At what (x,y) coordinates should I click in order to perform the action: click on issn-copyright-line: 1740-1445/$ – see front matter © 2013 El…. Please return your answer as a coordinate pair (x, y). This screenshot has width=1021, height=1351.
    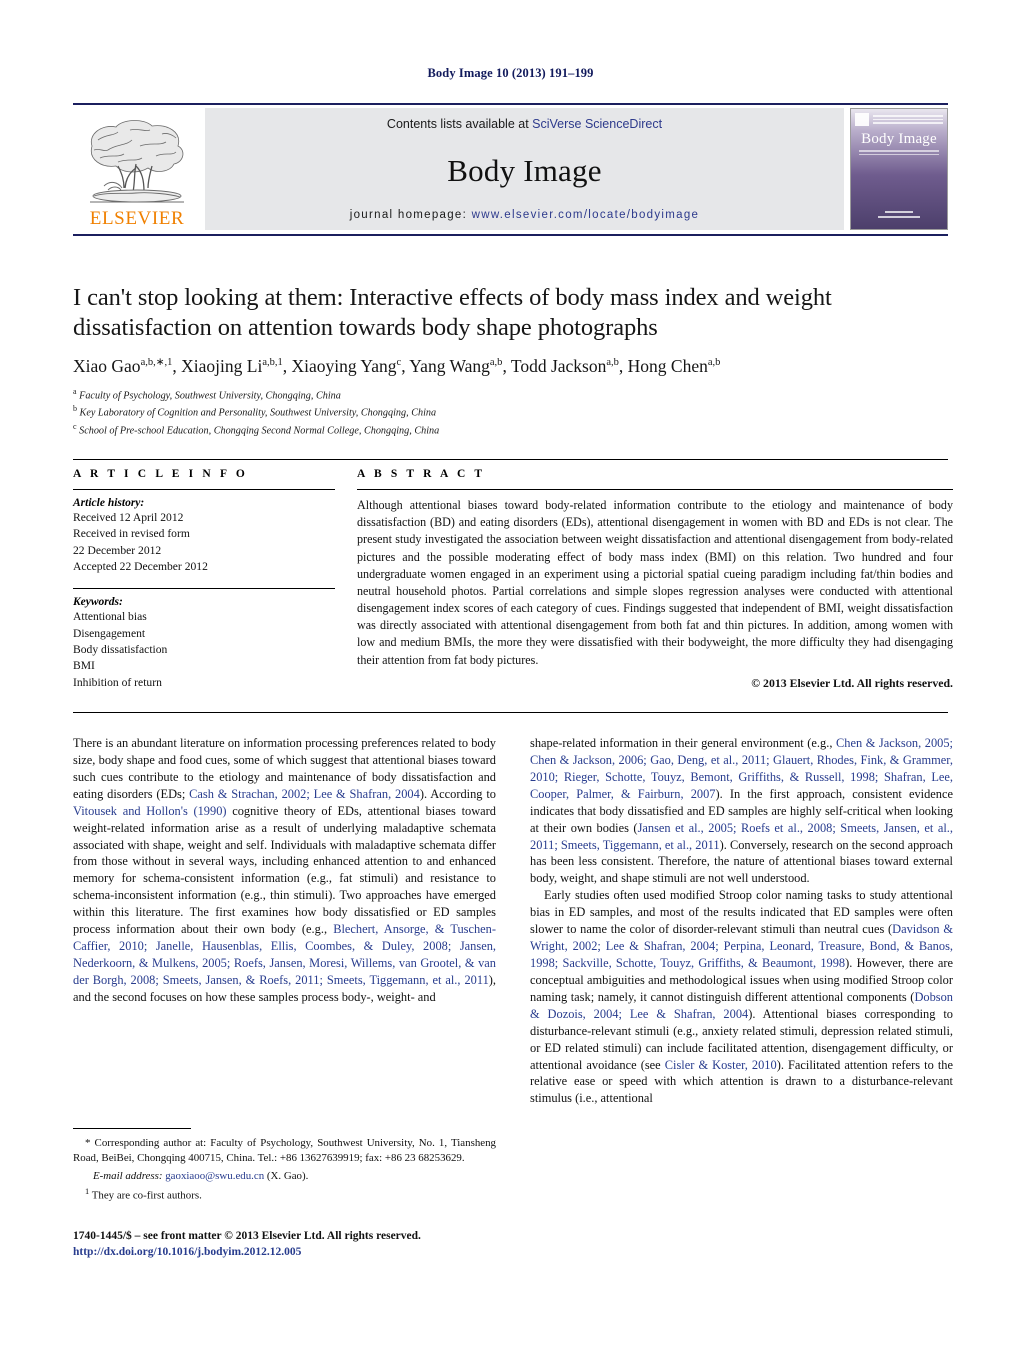
    Looking at the image, I should click on (247, 1236).